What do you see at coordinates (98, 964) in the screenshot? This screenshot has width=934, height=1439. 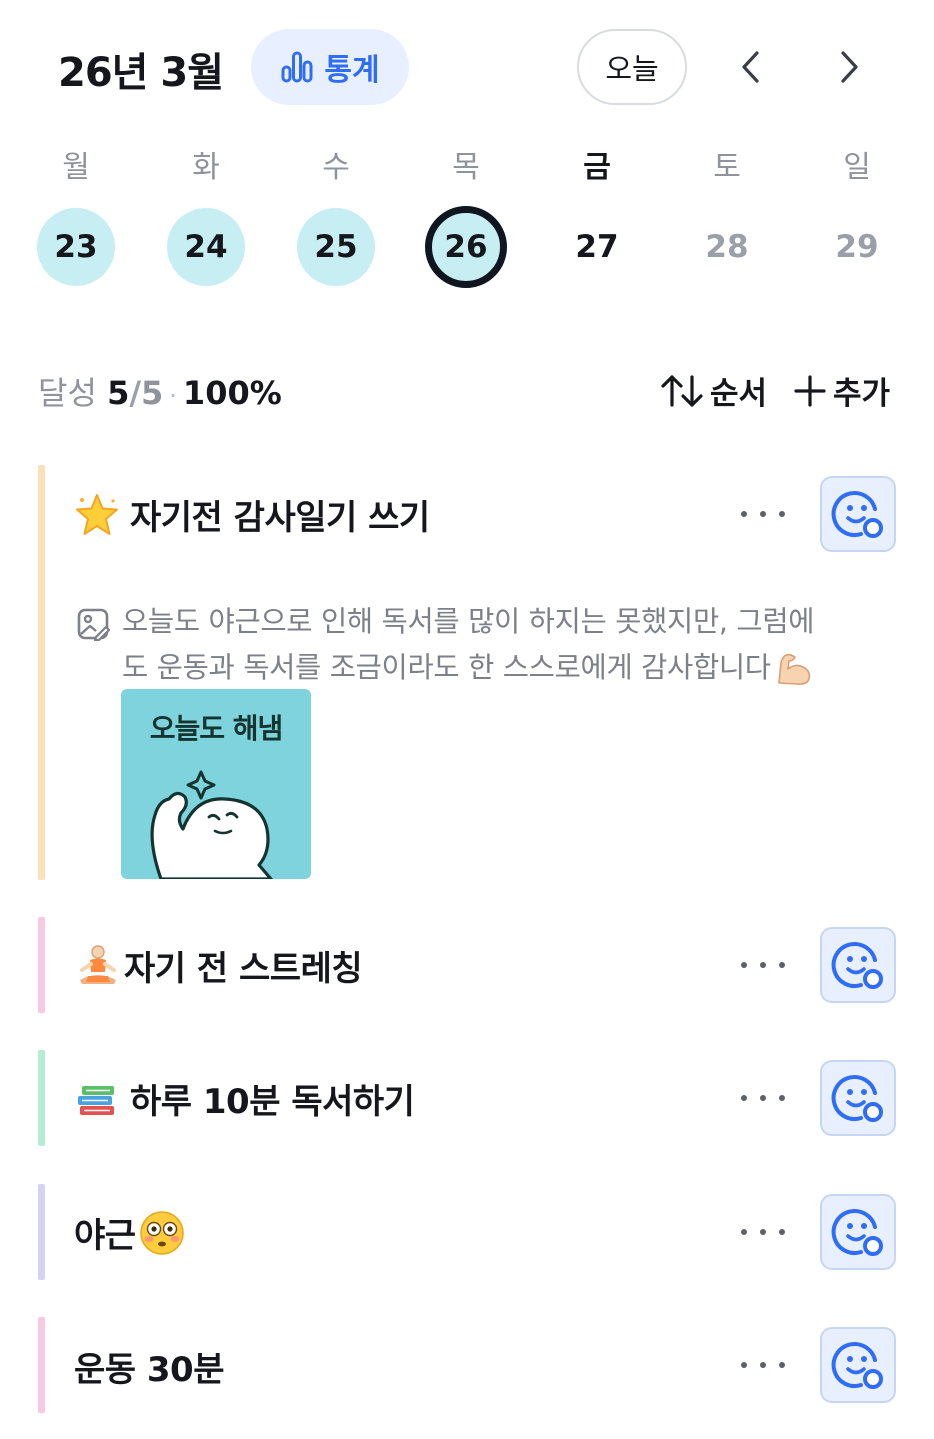 I see `yoga-icon` at bounding box center [98, 964].